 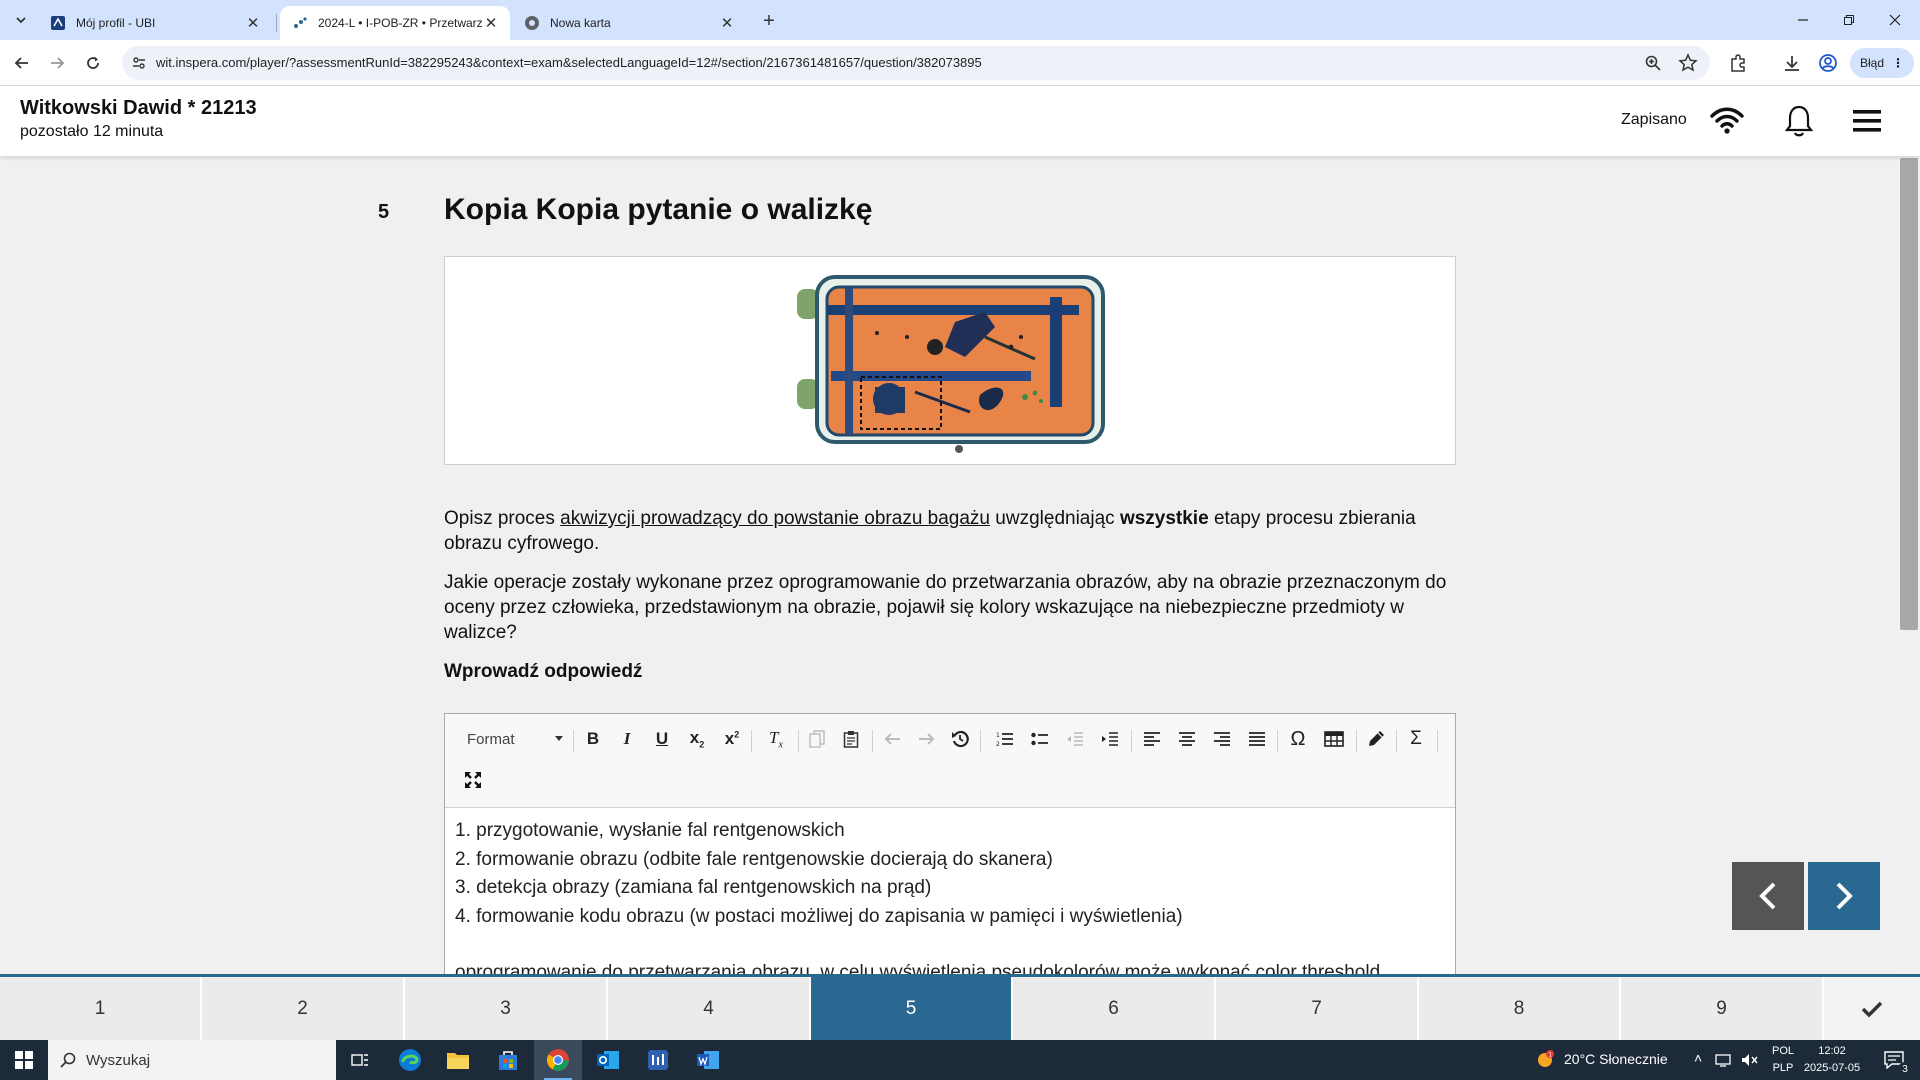 I want to click on next-question-button, so click(x=1844, y=896).